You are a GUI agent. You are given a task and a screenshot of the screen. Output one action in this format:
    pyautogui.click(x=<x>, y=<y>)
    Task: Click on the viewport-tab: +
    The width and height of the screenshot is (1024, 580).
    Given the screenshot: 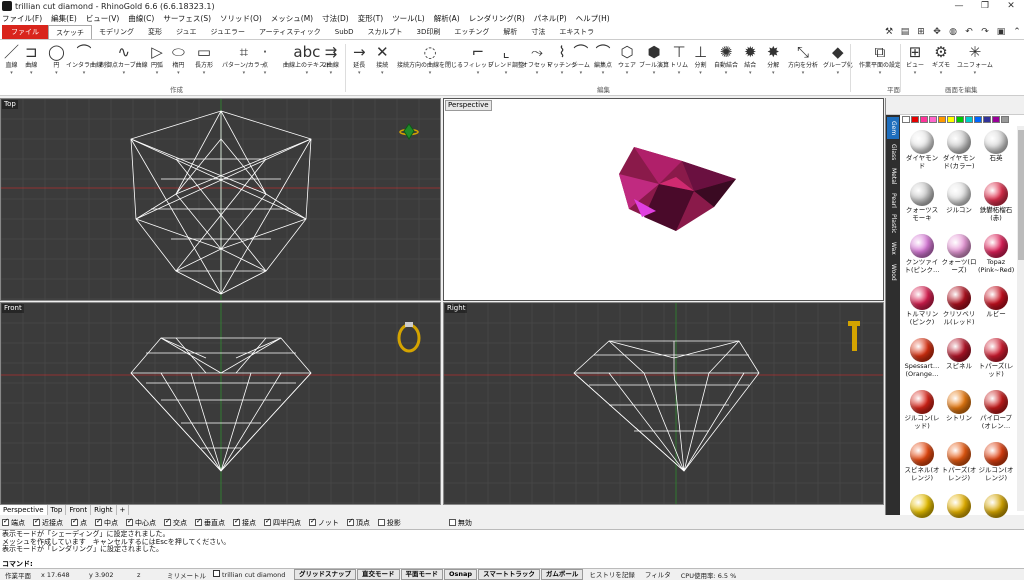 What is the action you would take?
    pyautogui.click(x=123, y=510)
    